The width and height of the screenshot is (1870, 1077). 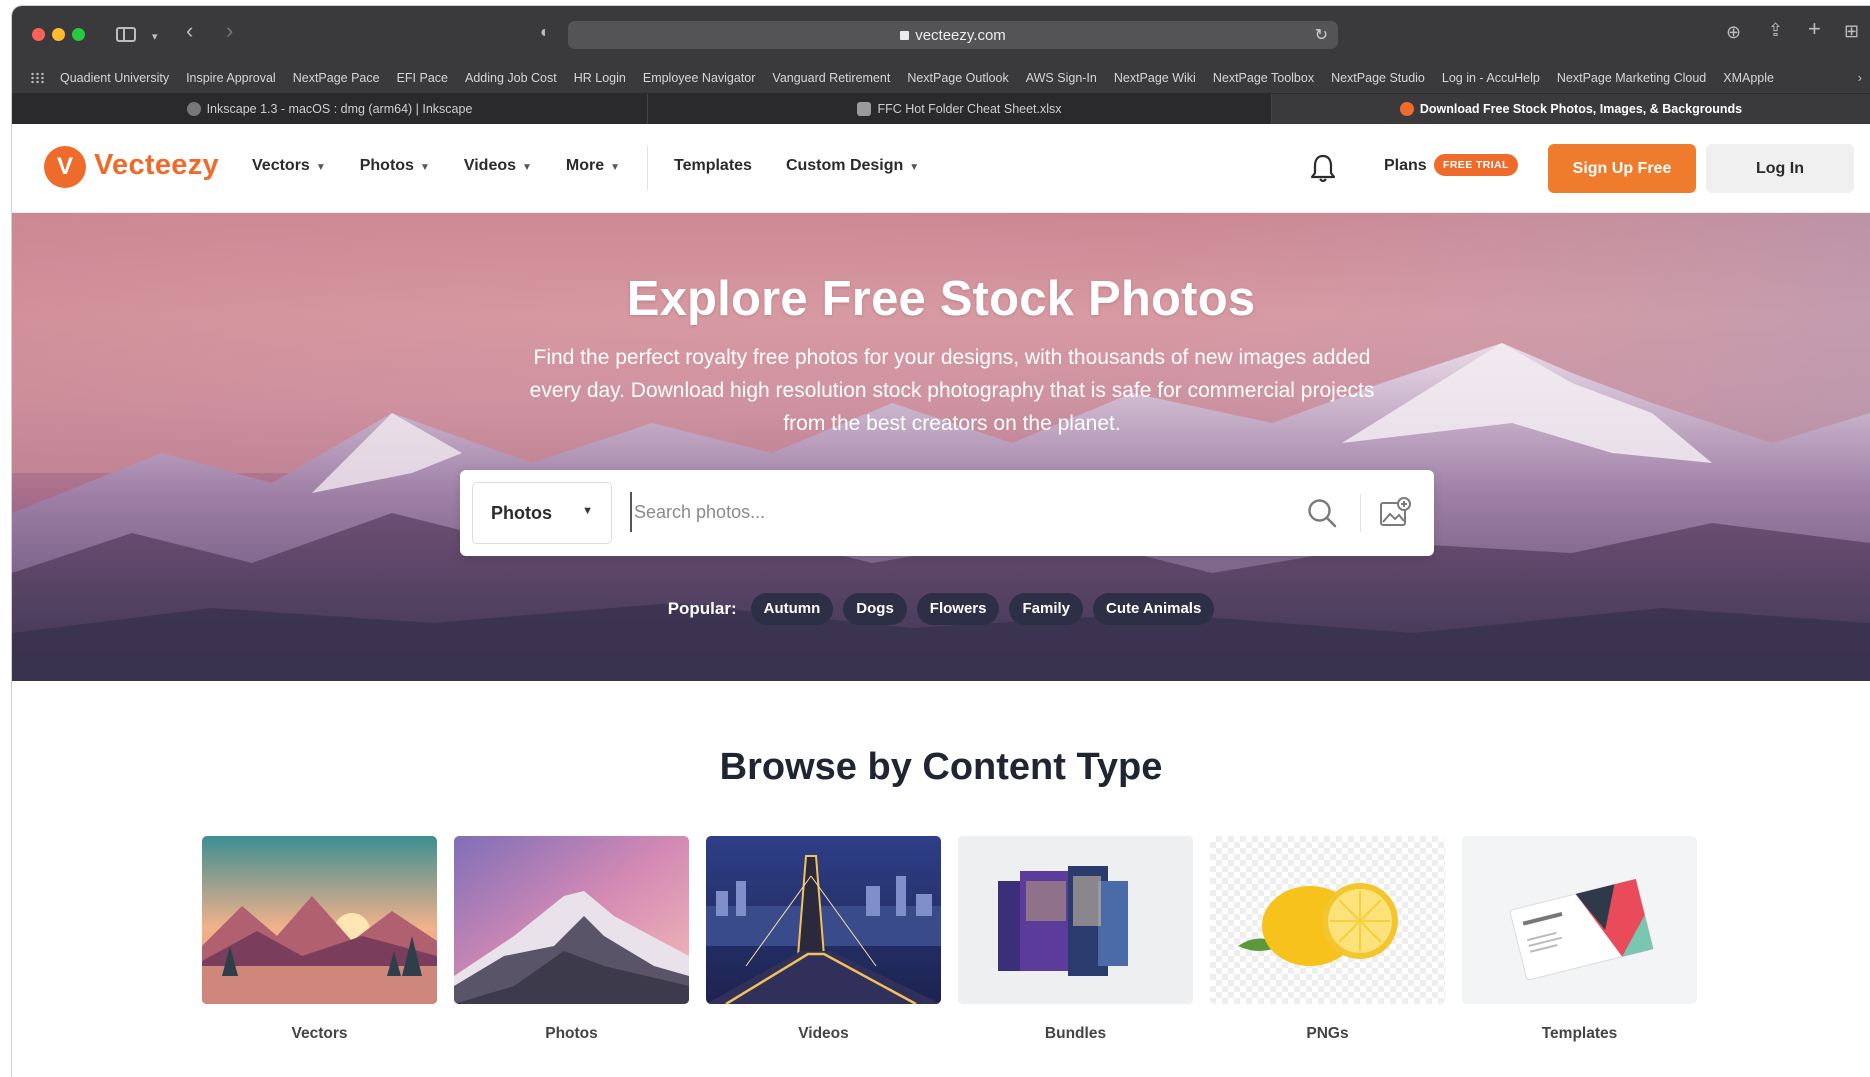 I want to click on more-bookmarks-icon: ›, so click(x=1860, y=77).